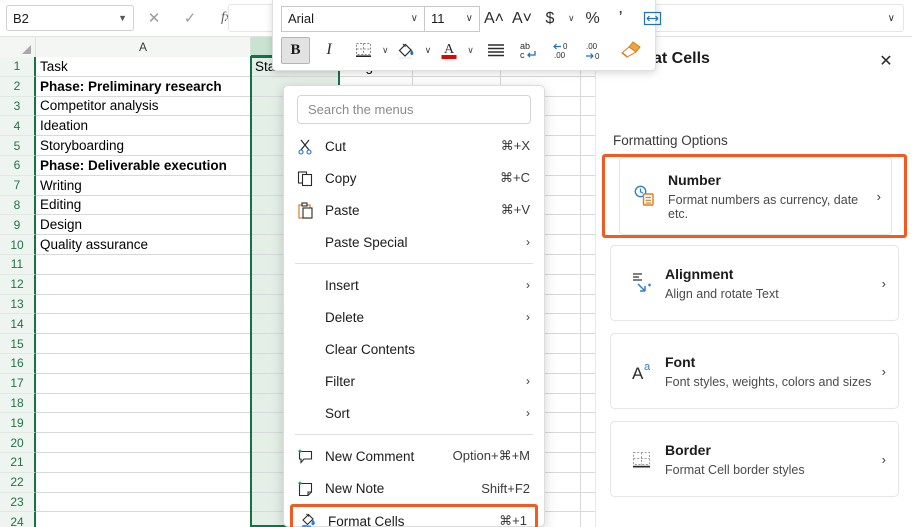  I want to click on format-painter-icon, so click(631, 50).